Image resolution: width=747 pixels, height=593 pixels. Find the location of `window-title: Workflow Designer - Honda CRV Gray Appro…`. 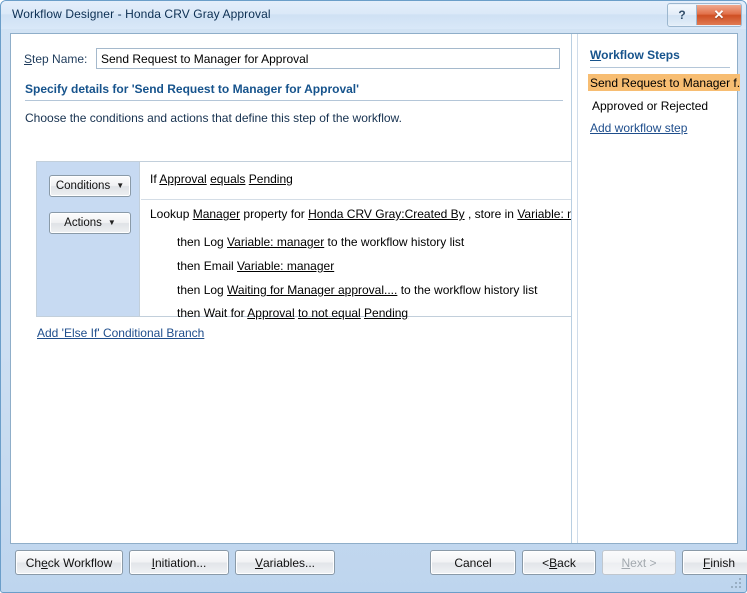

window-title: Workflow Designer - Honda CRV Gray Appro… is located at coordinates (141, 14).